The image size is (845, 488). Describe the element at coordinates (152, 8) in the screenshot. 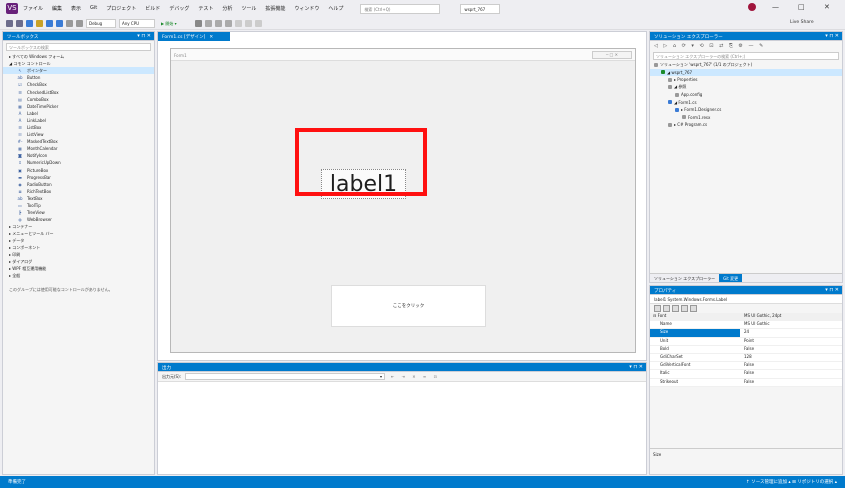

I see `menu-item: ビルド` at that location.